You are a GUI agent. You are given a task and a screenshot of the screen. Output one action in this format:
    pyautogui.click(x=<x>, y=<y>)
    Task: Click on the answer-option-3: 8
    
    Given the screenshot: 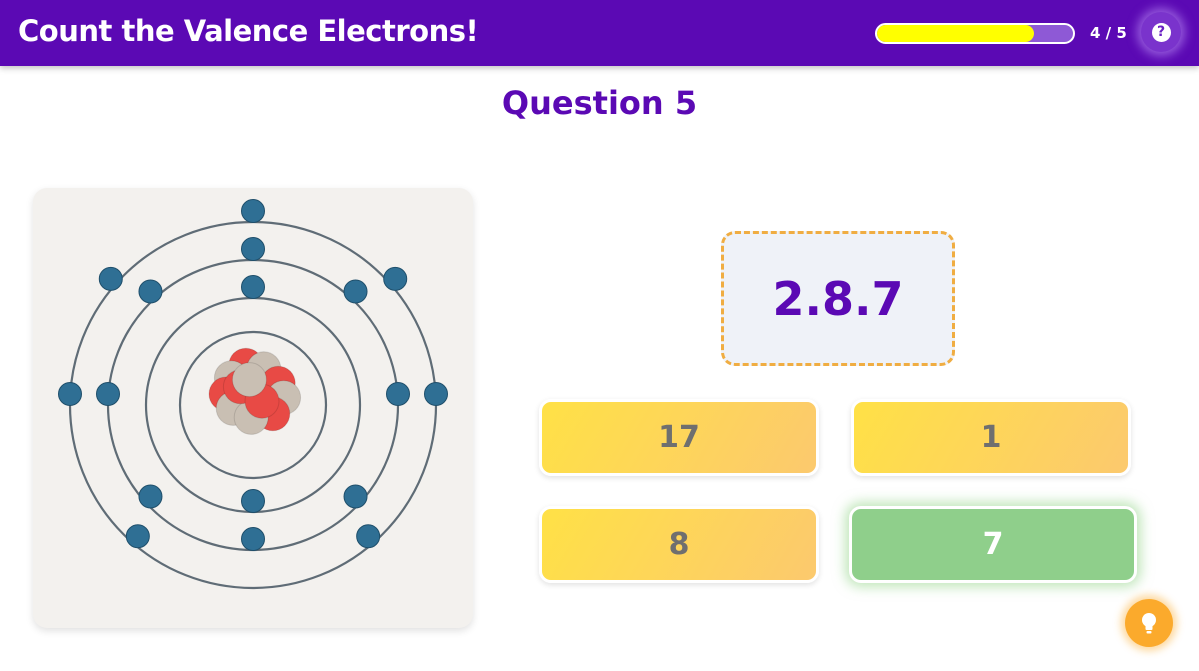 What is the action you would take?
    pyautogui.click(x=679, y=544)
    